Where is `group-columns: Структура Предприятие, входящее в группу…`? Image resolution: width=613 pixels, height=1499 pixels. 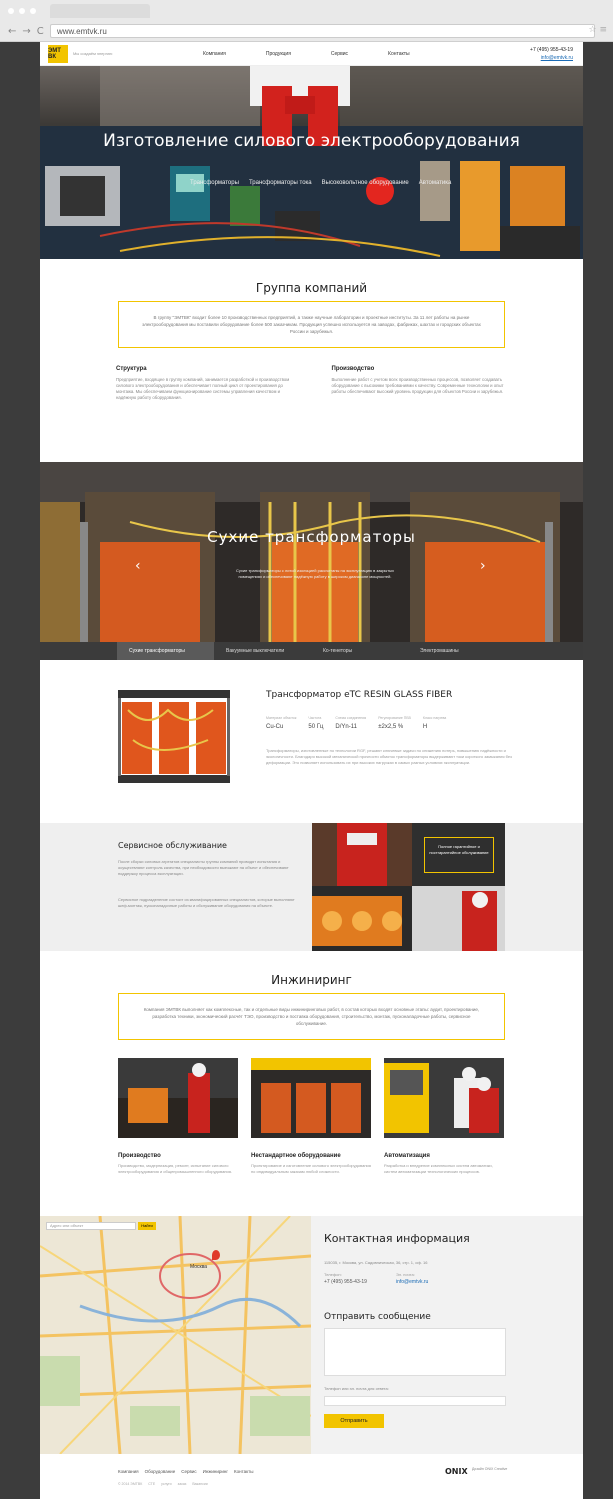
group-columns: Структура Предприятие, входящее в группу… is located at coordinates (311, 374).